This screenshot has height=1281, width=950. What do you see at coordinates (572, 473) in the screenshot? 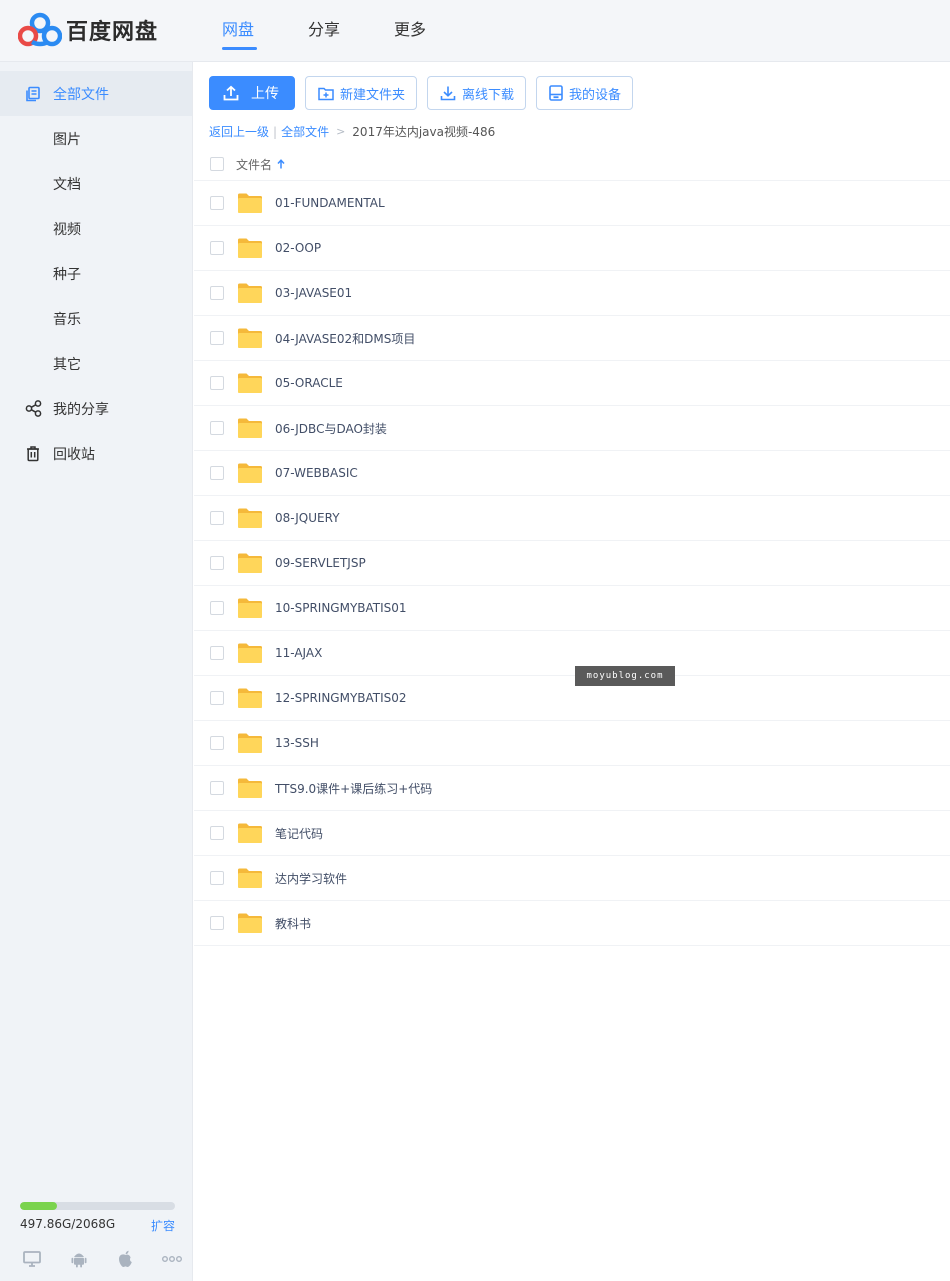
I see `file-row: 07-WEBBASIC` at bounding box center [572, 473].